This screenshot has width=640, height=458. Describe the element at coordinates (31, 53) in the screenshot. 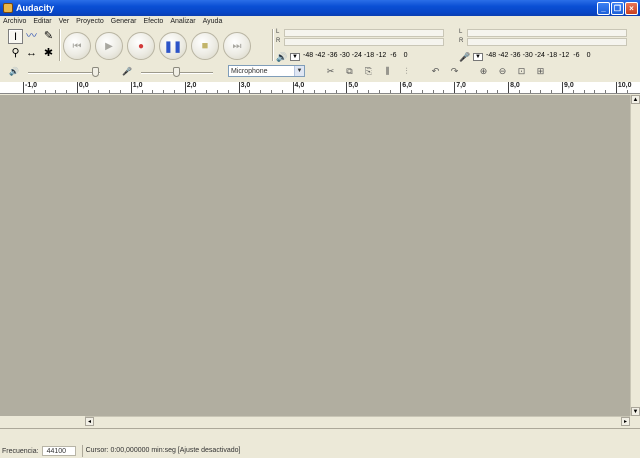

I see `timeshift-tool: ↔` at that location.